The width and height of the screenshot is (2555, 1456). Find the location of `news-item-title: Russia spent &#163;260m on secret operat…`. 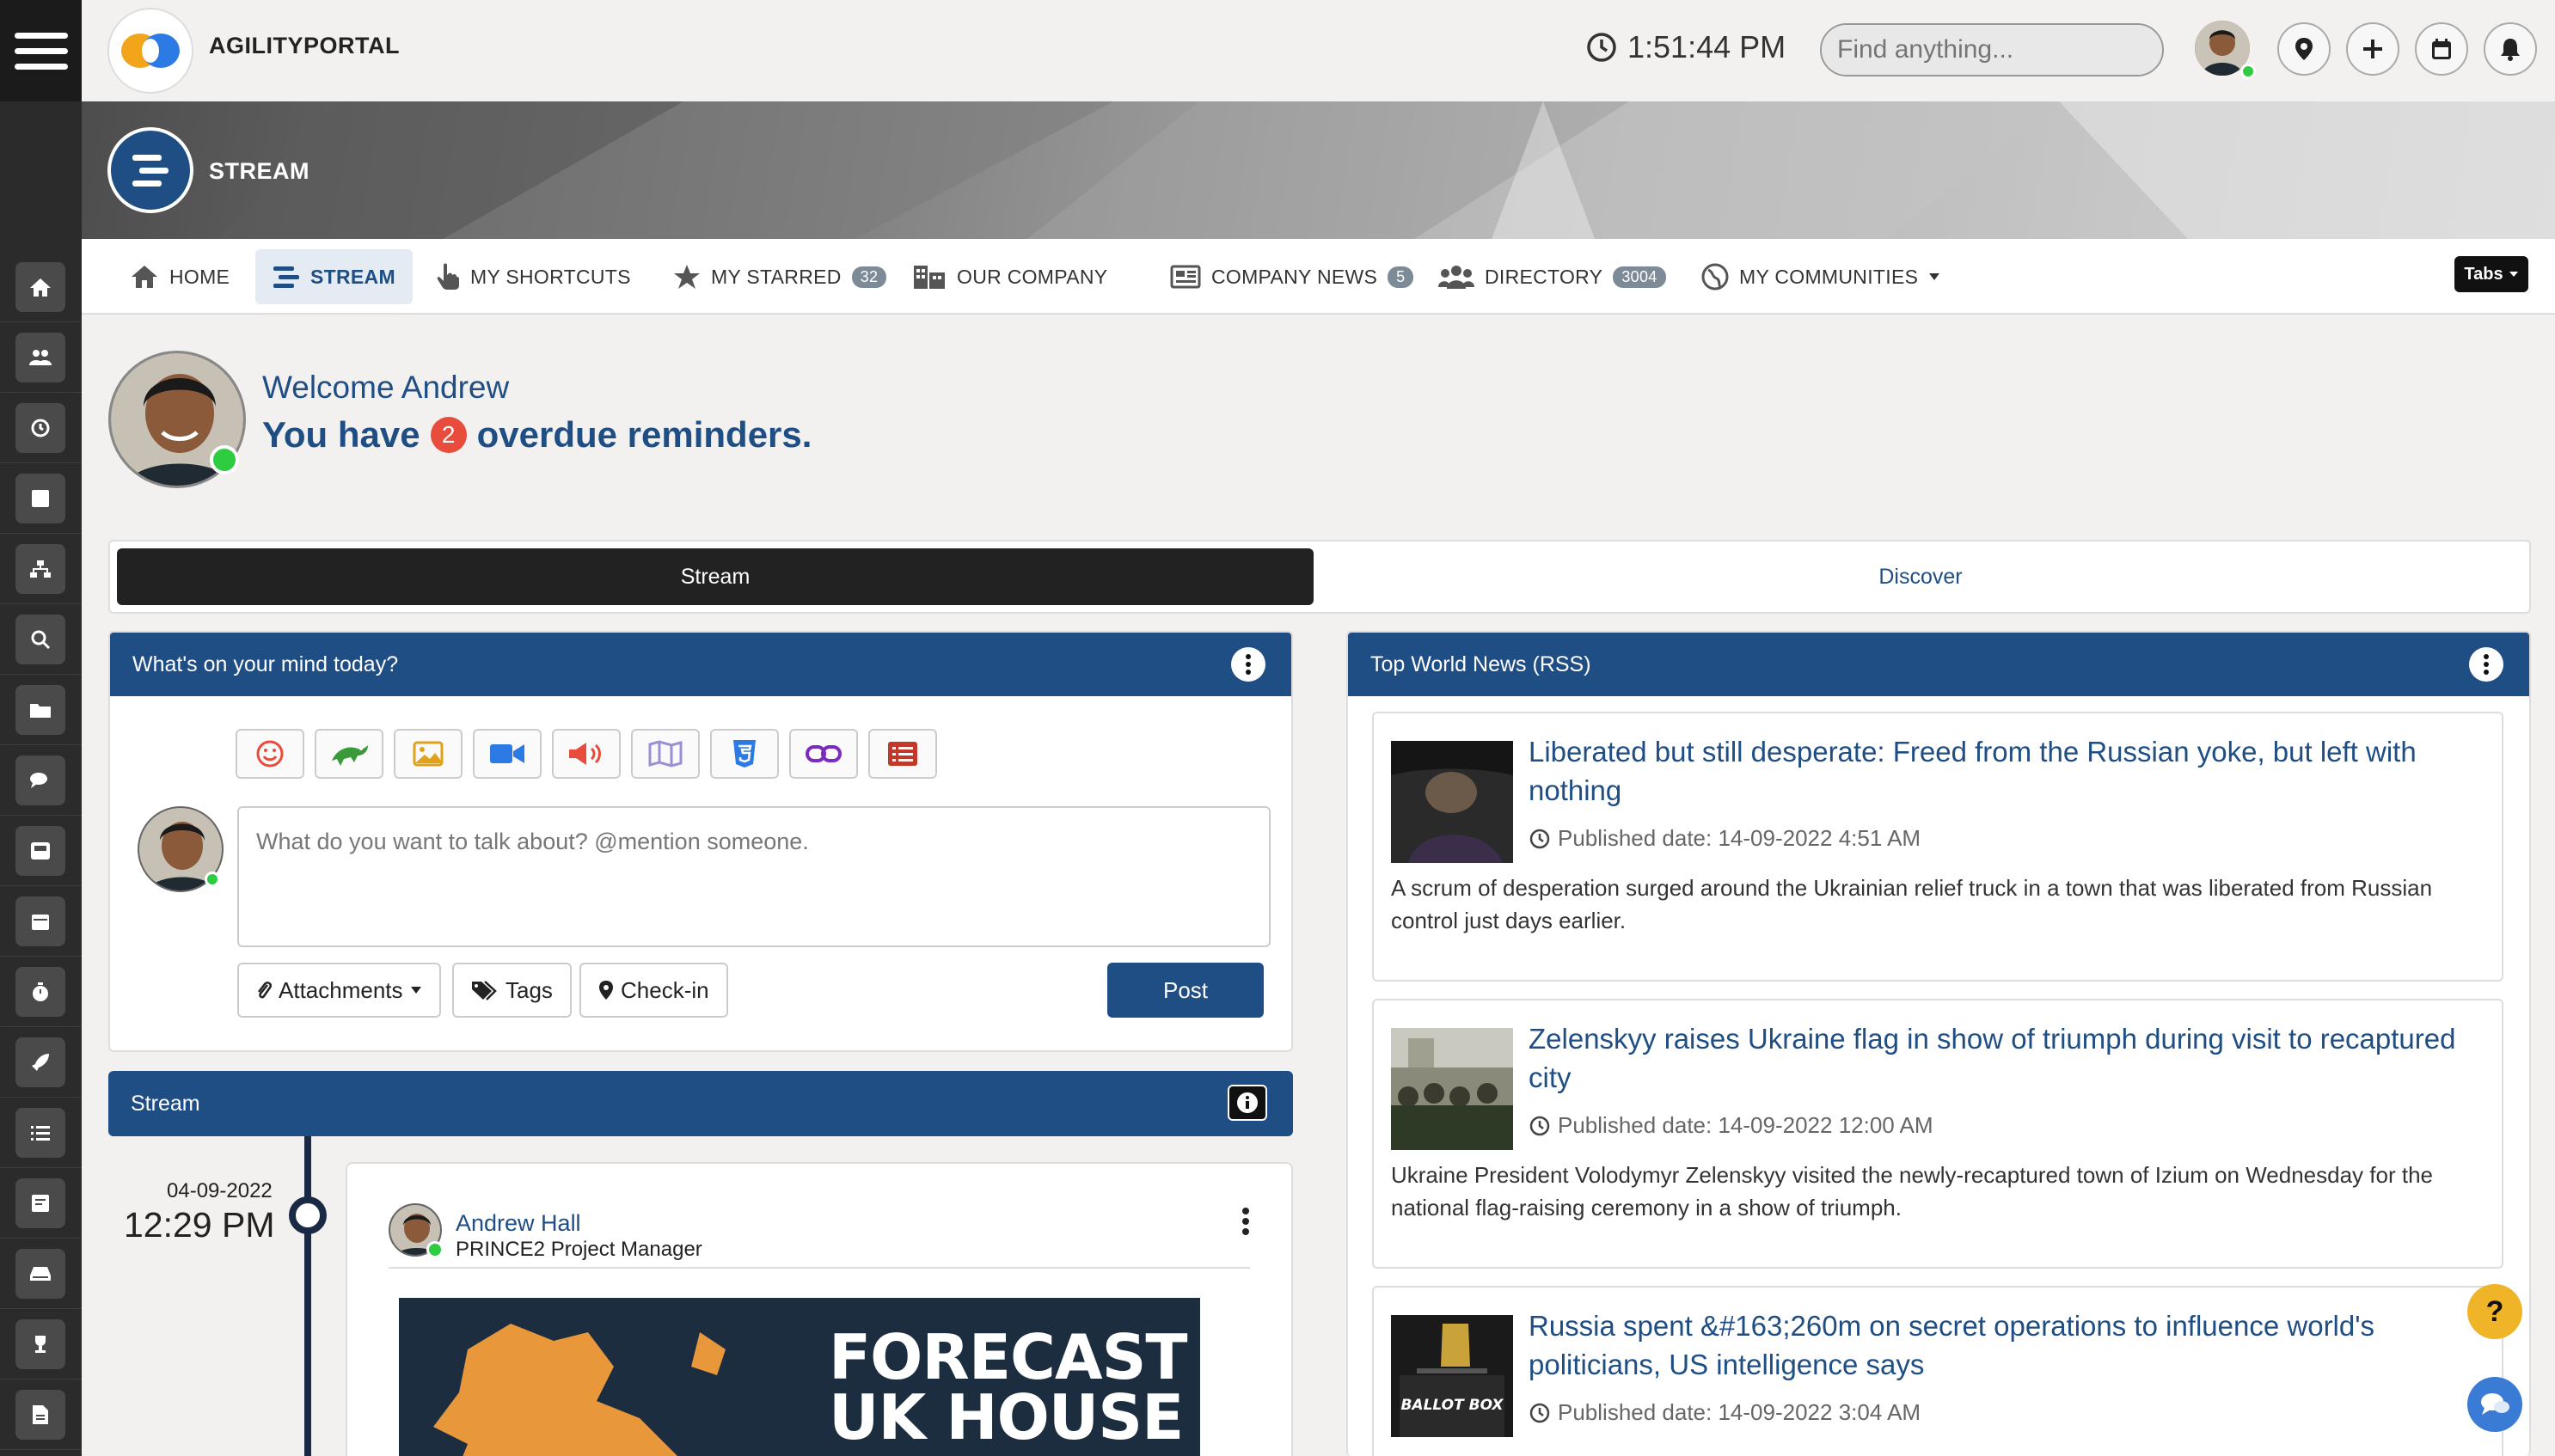

news-item-title: Russia spent &#163;260m on secret operat… is located at coordinates (2006, 1345).